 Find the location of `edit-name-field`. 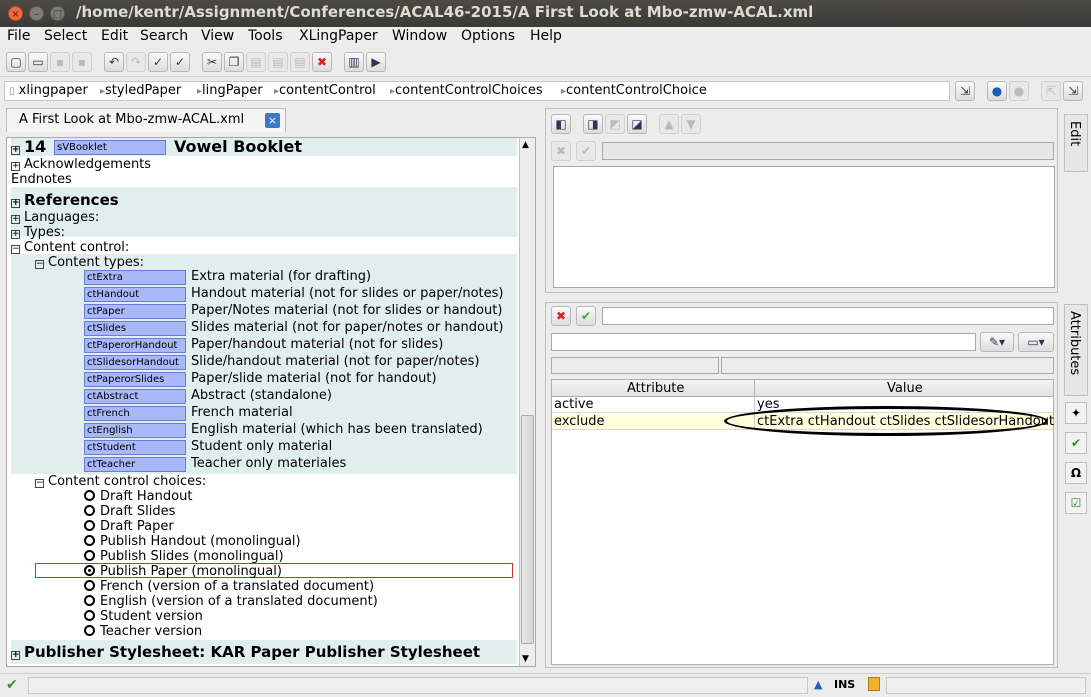

edit-name-field is located at coordinates (828, 151).